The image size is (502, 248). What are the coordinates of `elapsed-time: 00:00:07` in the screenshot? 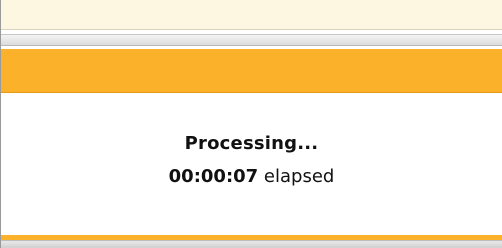 It's located at (213, 176).